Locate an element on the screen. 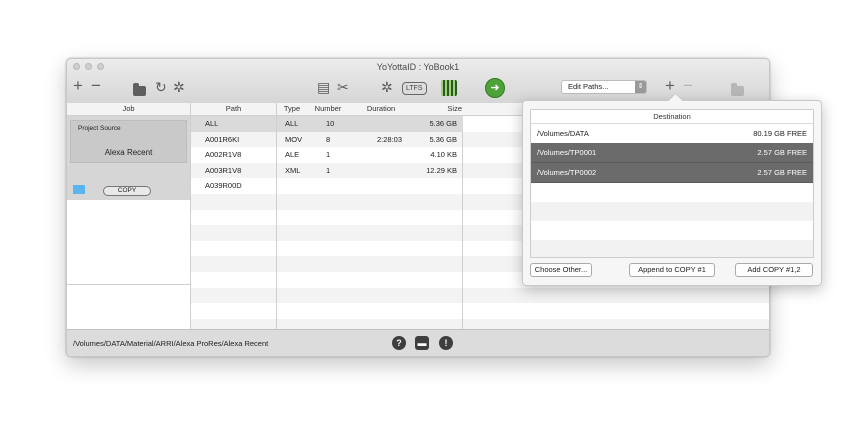 The image size is (860, 433). type-cell: XML is located at coordinates (293, 170).